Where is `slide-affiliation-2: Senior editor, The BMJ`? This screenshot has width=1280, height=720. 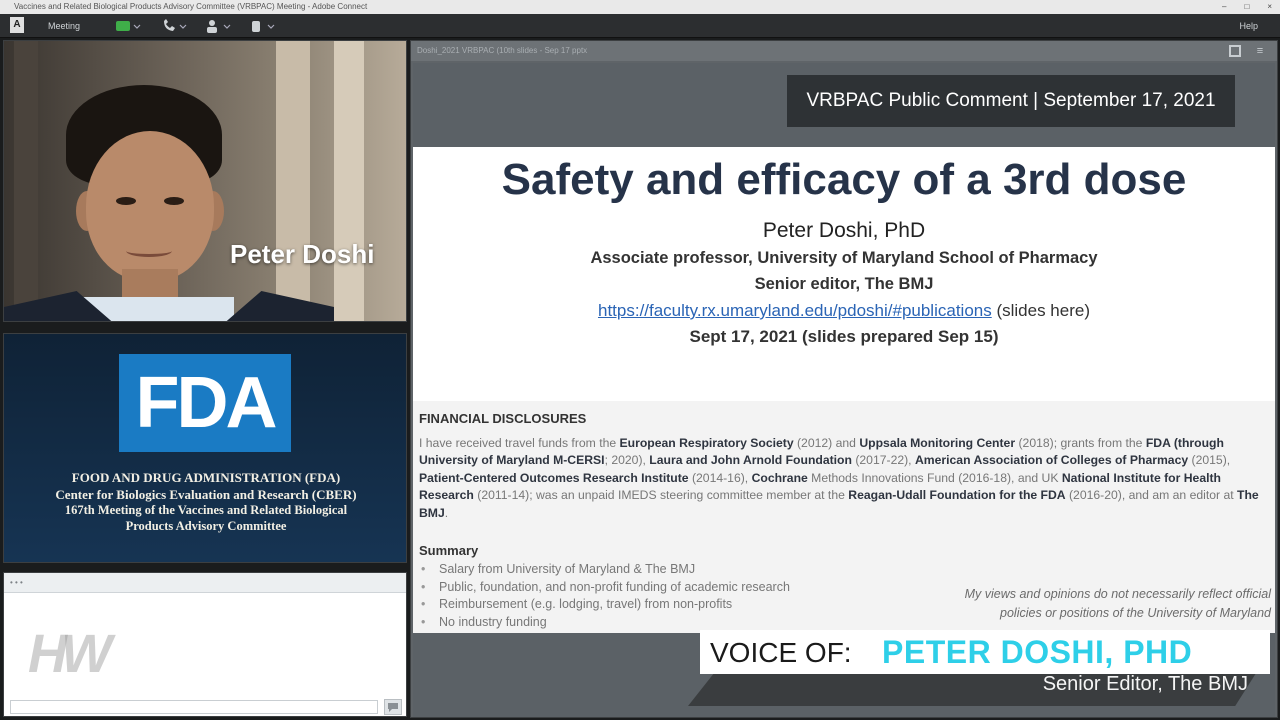 slide-affiliation-2: Senior editor, The BMJ is located at coordinates (844, 284).